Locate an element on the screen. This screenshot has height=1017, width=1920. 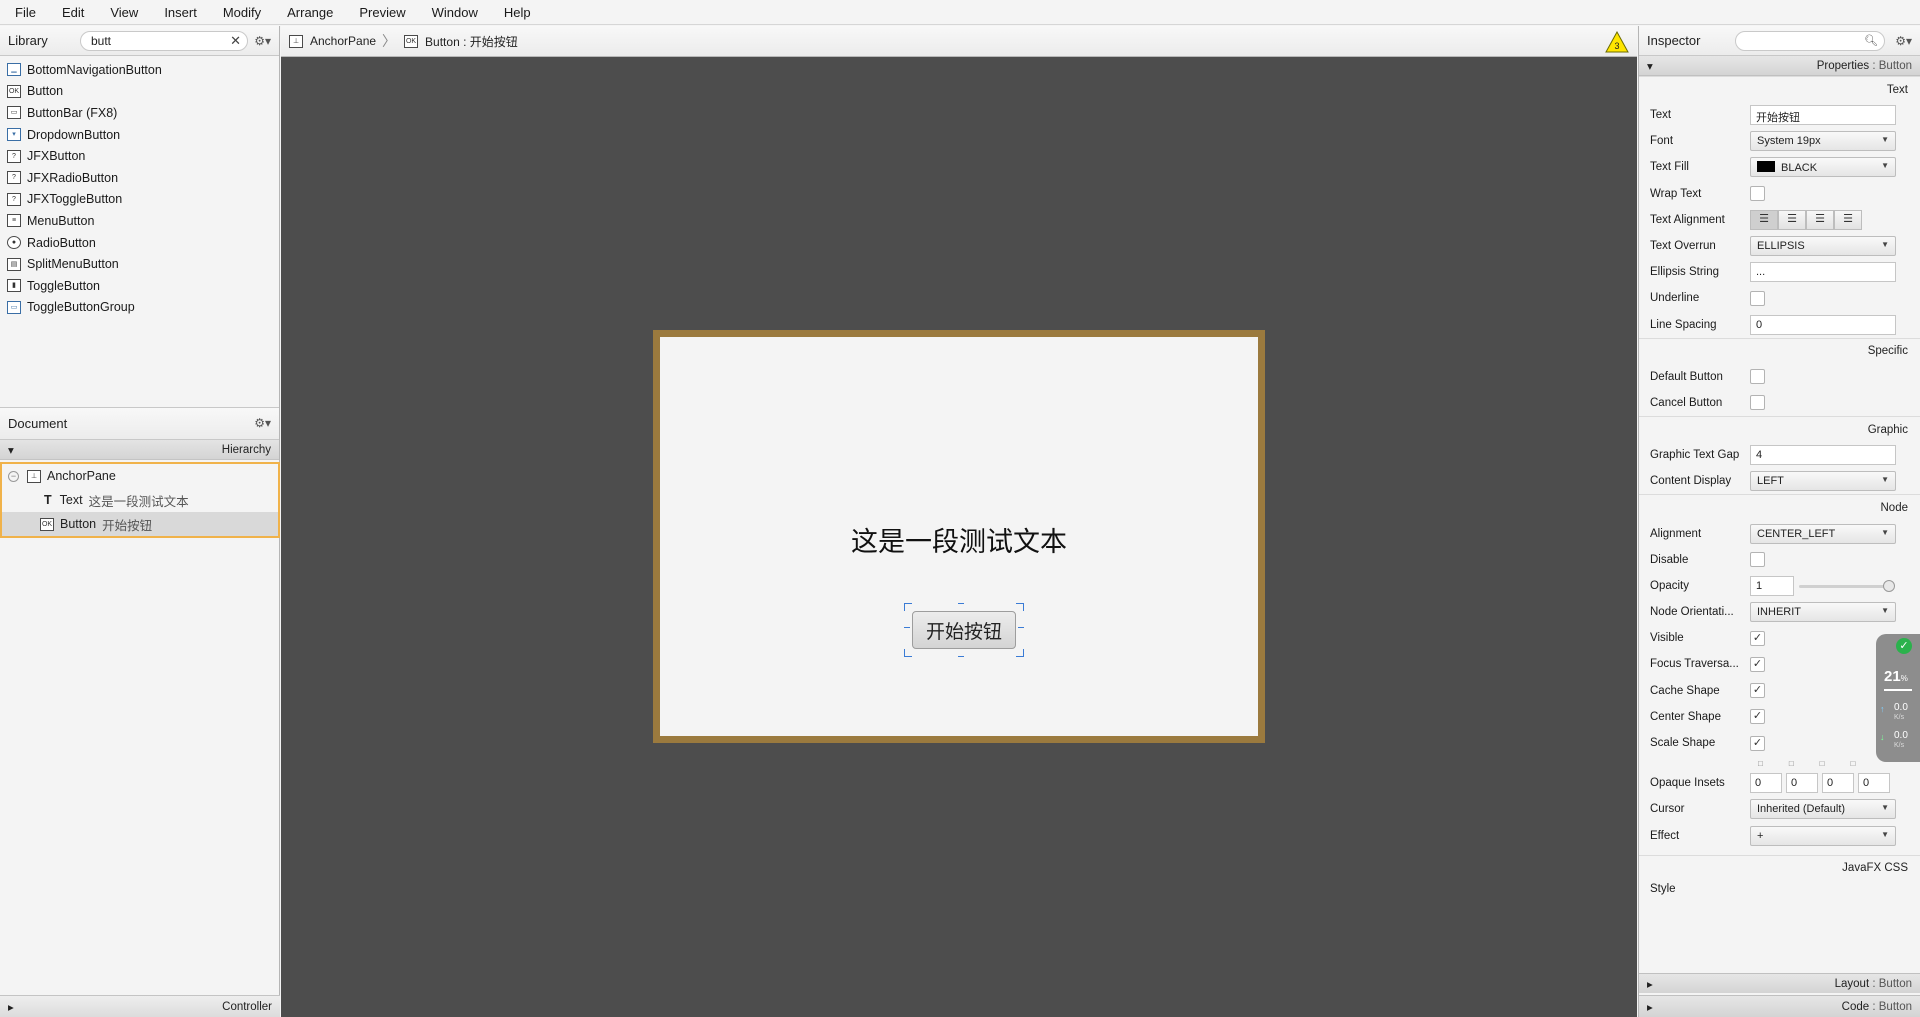
opacity-field: 1 is located at coordinates (1772, 585).